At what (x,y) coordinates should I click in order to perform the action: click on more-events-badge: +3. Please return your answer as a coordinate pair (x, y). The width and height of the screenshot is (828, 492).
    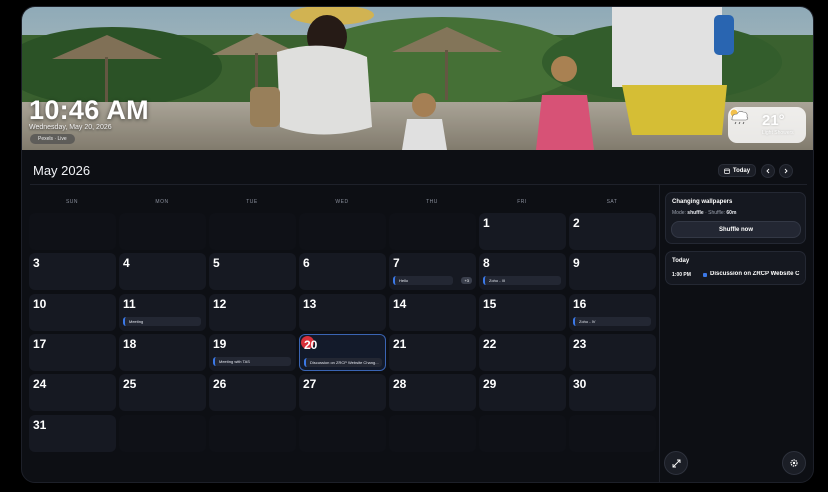
    Looking at the image, I should click on (466, 280).